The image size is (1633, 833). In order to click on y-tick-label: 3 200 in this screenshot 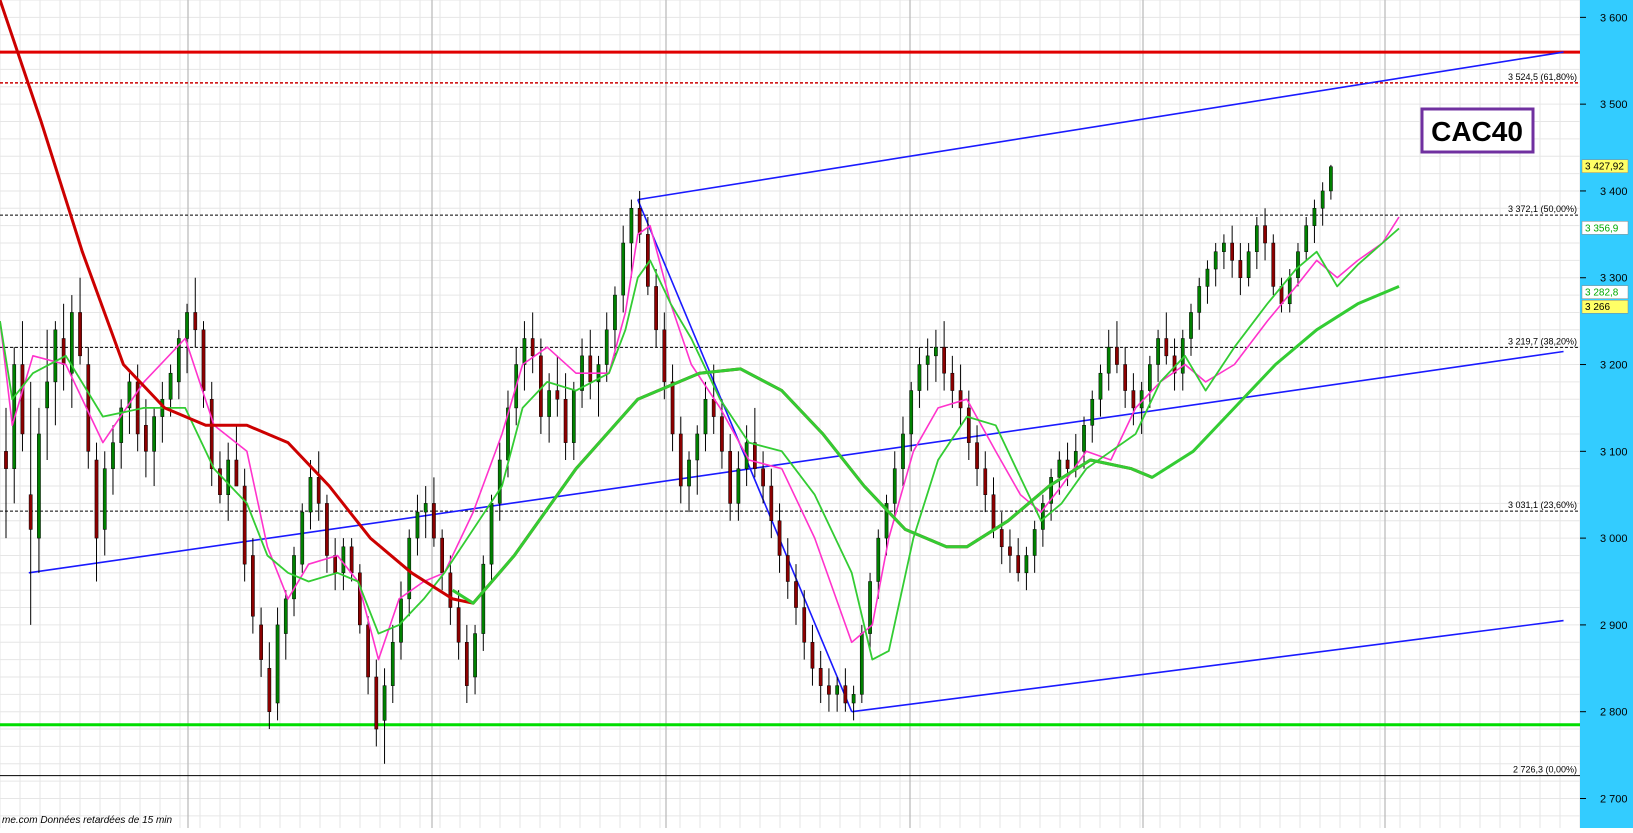, I will do `click(1614, 366)`.